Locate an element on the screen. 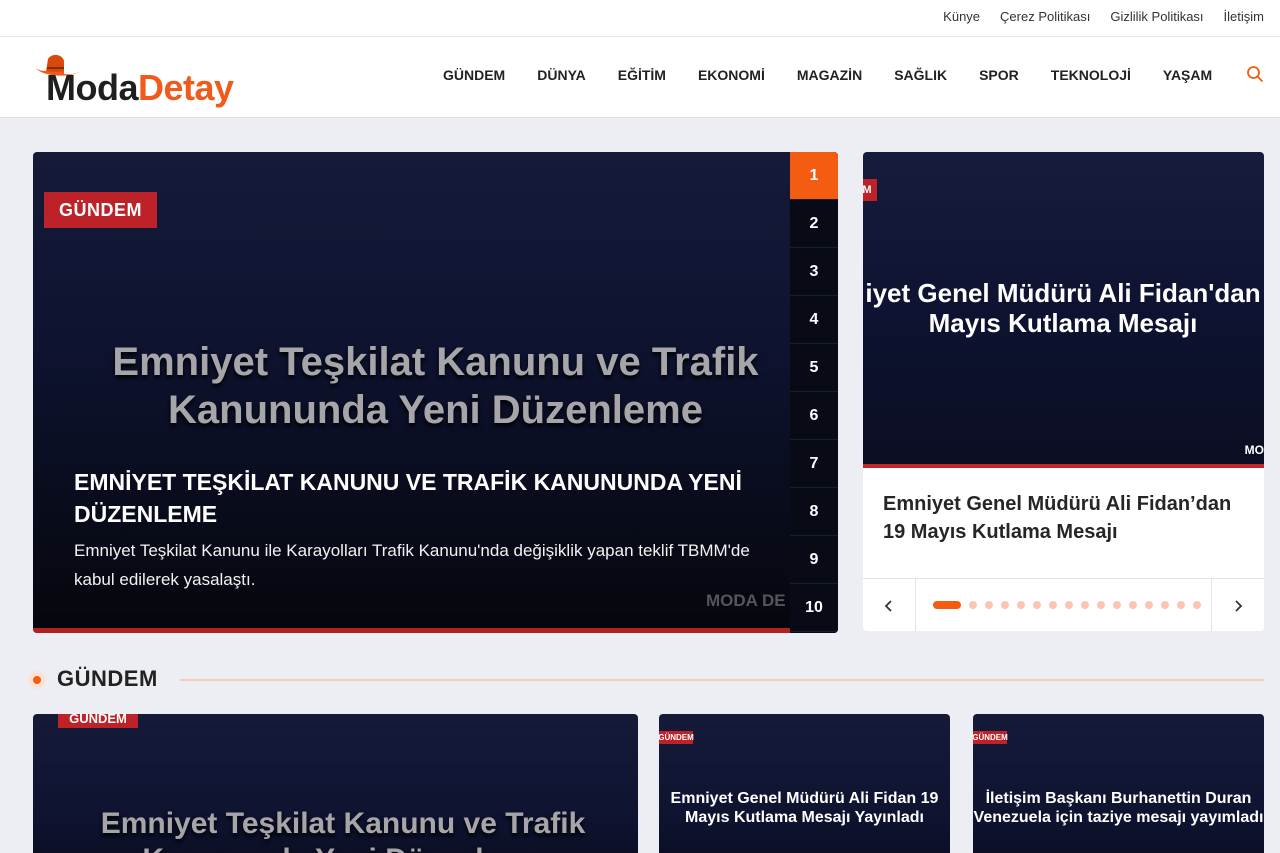 The height and width of the screenshot is (853, 1280). nav-item-teknoloji: TEKNOLOJİ is located at coordinates (1091, 75).